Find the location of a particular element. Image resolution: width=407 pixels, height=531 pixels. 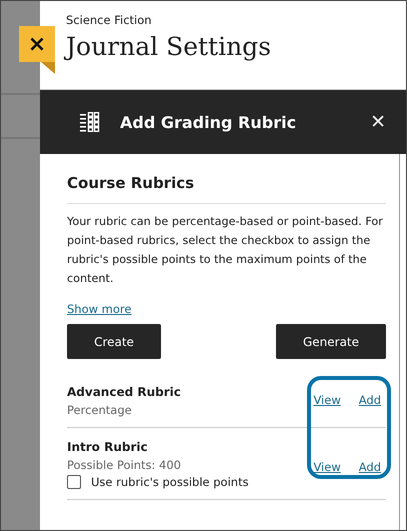

generate-button: Generate is located at coordinates (331, 341).